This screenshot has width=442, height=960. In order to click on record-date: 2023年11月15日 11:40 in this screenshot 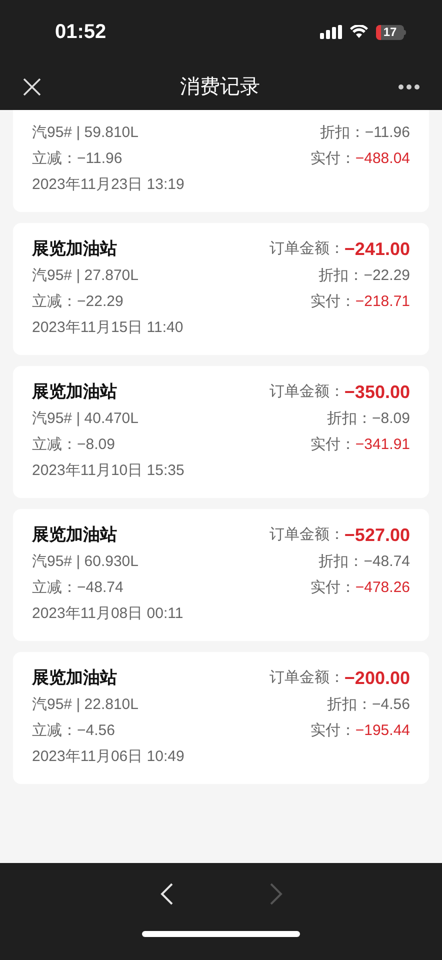, I will do `click(108, 328)`.